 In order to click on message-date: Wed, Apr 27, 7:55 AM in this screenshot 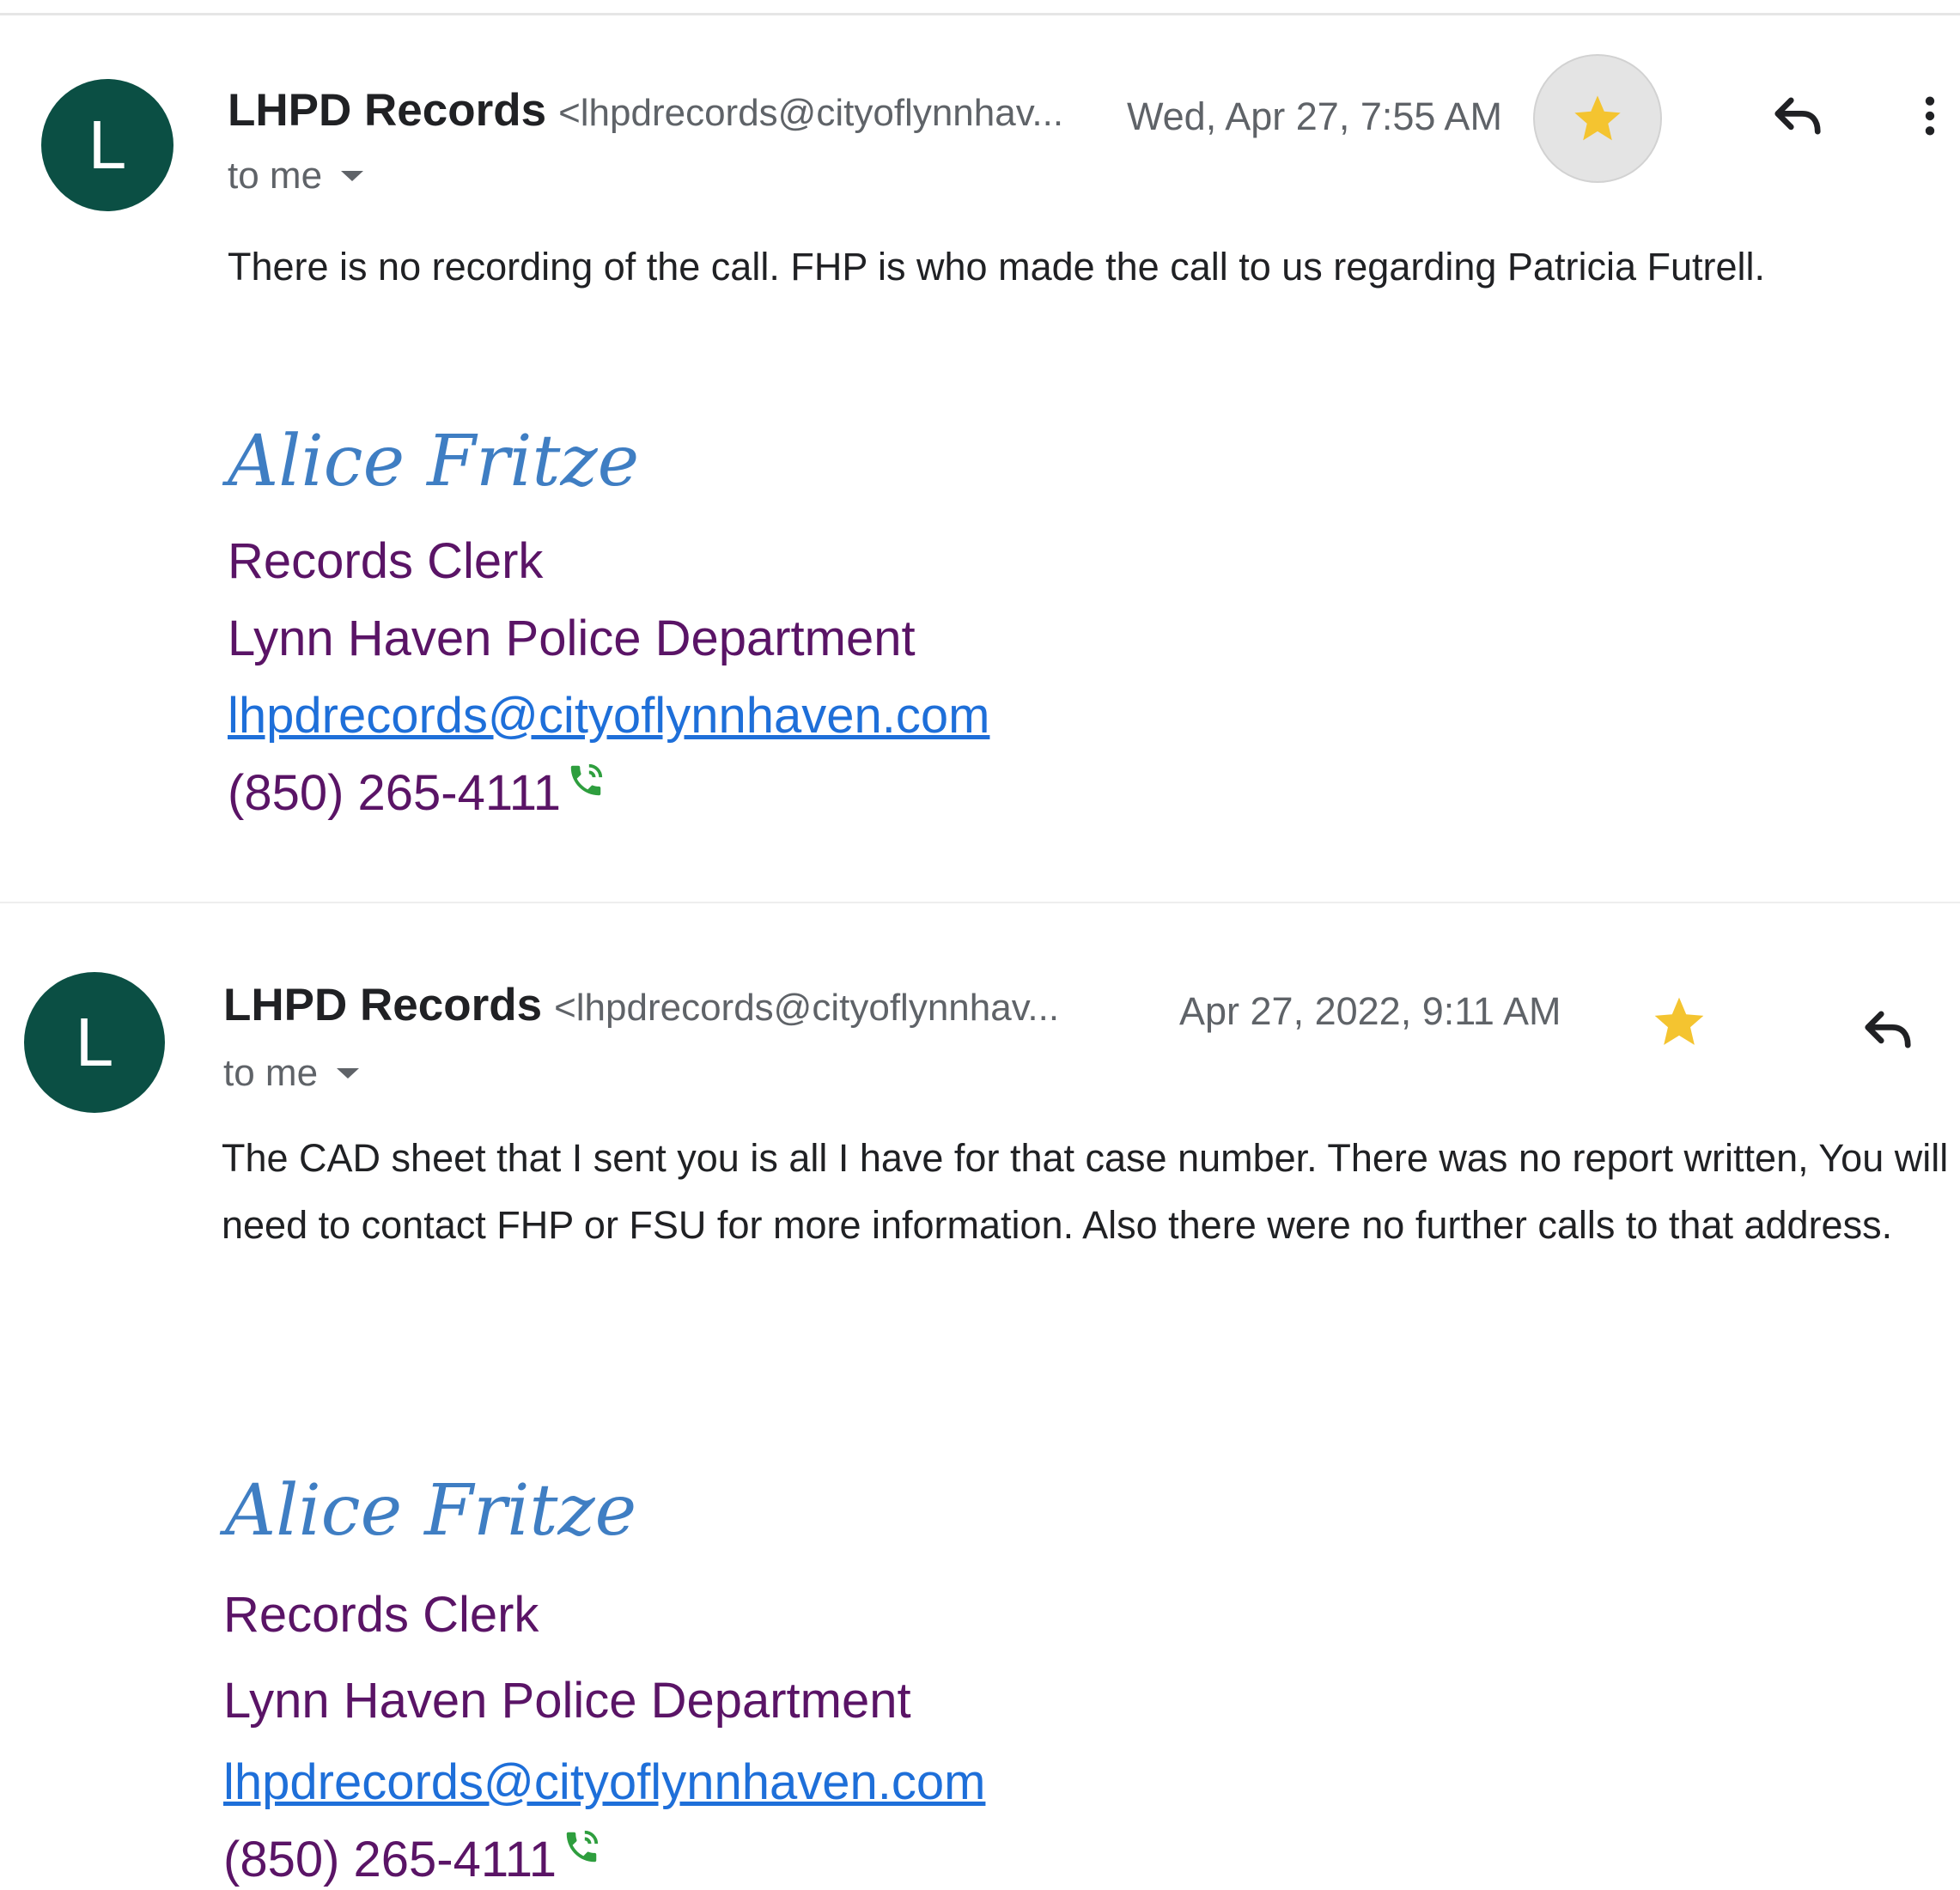, I will do `click(1315, 116)`.